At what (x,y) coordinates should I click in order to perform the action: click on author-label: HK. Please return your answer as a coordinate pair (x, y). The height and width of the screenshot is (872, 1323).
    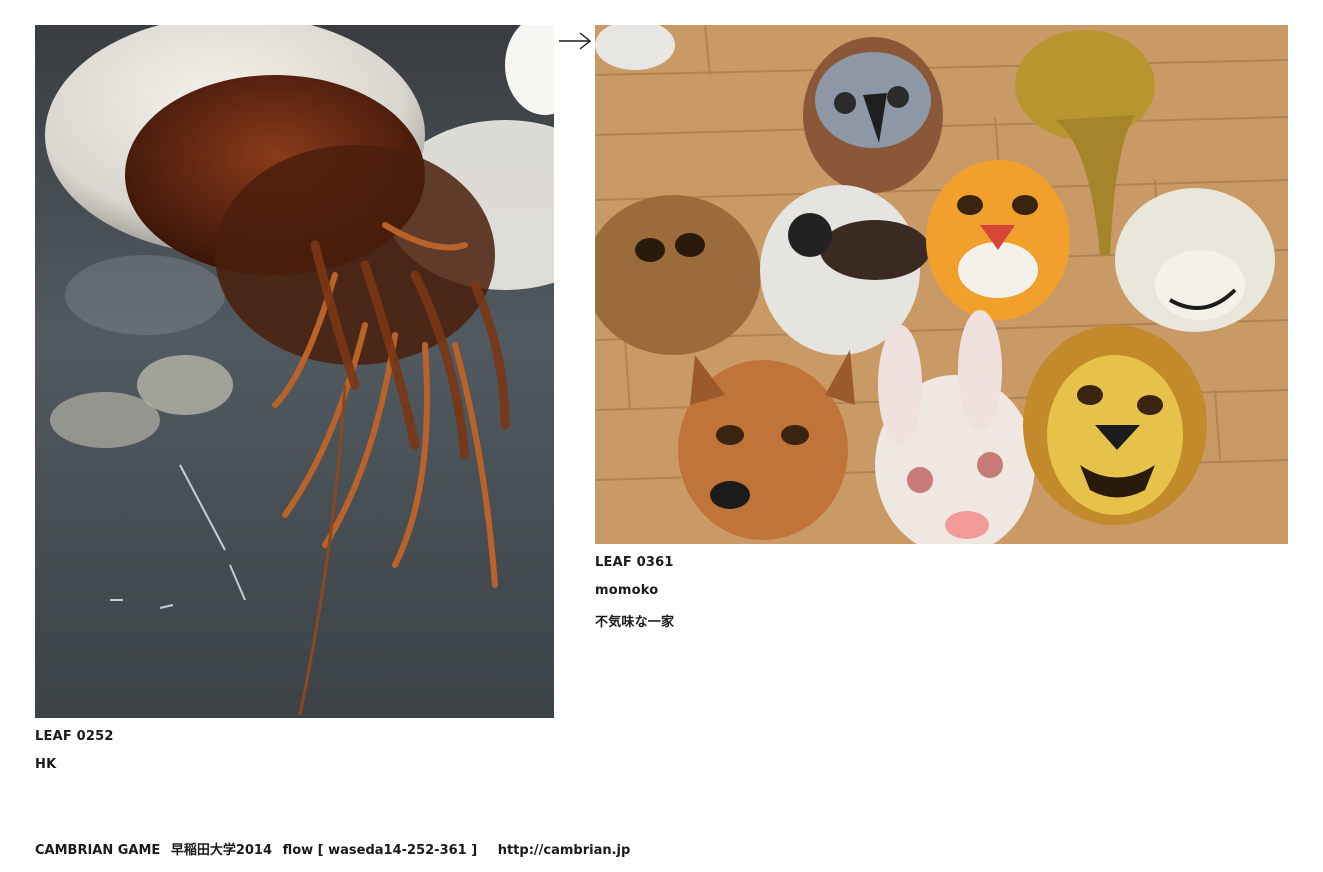
    Looking at the image, I should click on (46, 764).